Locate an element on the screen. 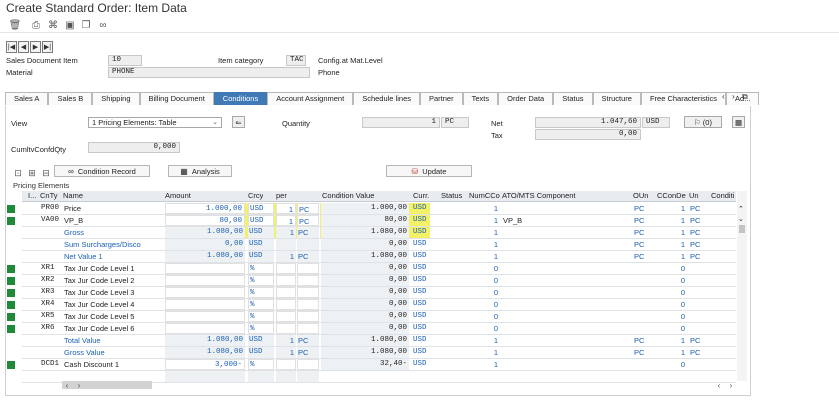 This screenshot has width=839, height=400. vertical-scrollbar: ⌃ ⌄ is located at coordinates (742, 286).